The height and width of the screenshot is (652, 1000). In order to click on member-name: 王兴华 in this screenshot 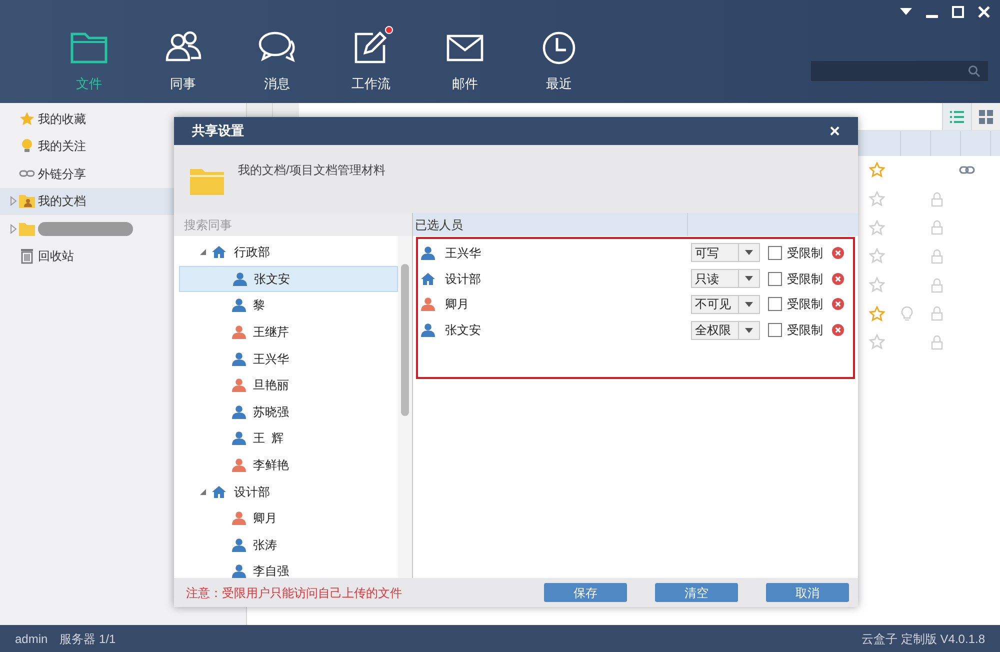, I will do `click(463, 253)`.